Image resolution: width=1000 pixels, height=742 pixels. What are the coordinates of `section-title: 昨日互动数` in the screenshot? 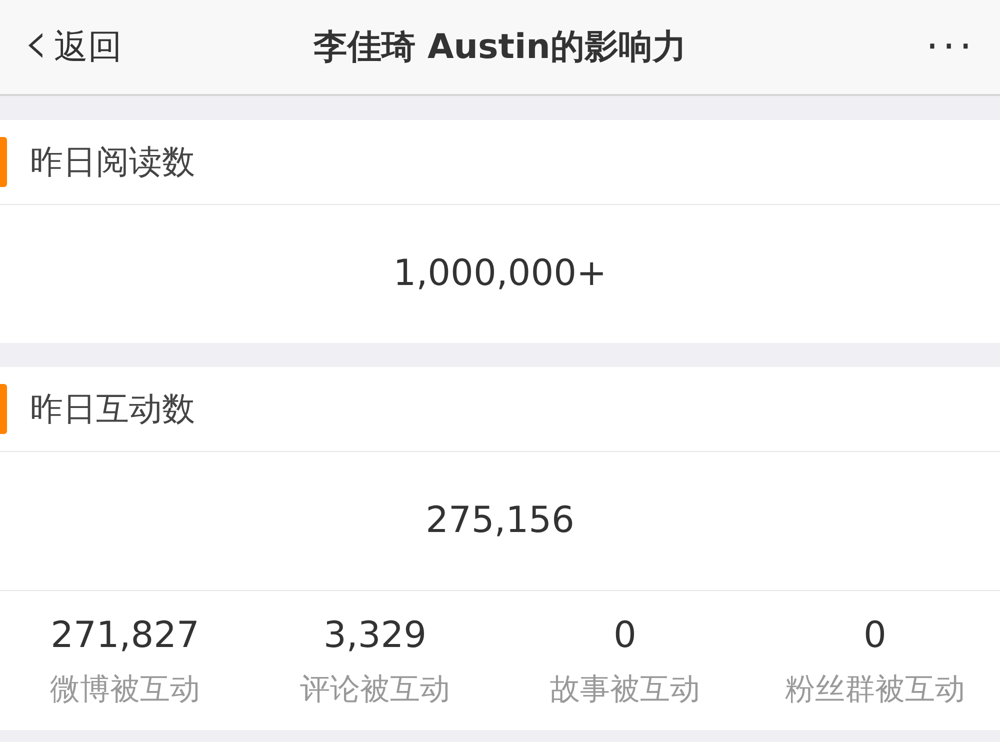 It's located at (112, 409).